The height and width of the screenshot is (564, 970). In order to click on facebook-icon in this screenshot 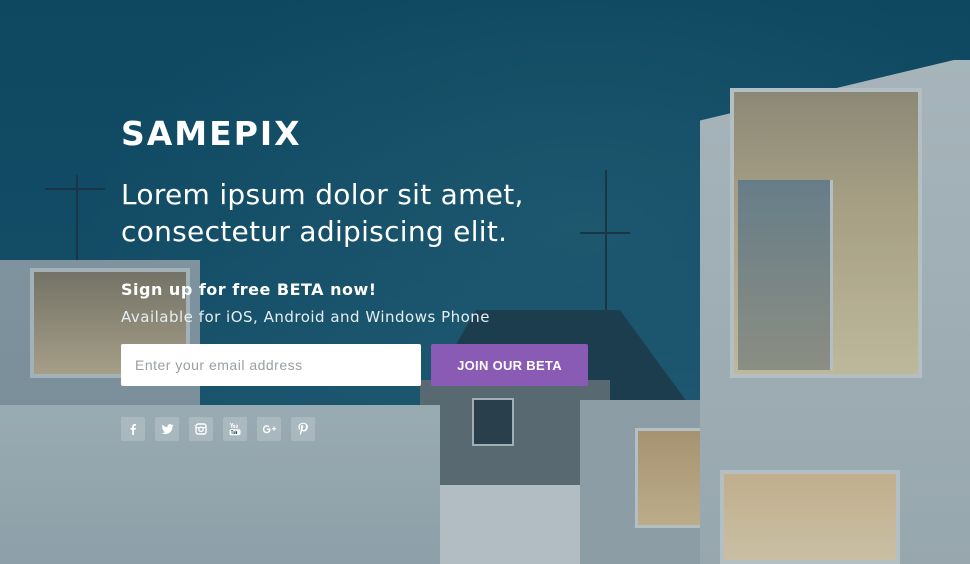, I will do `click(133, 429)`.